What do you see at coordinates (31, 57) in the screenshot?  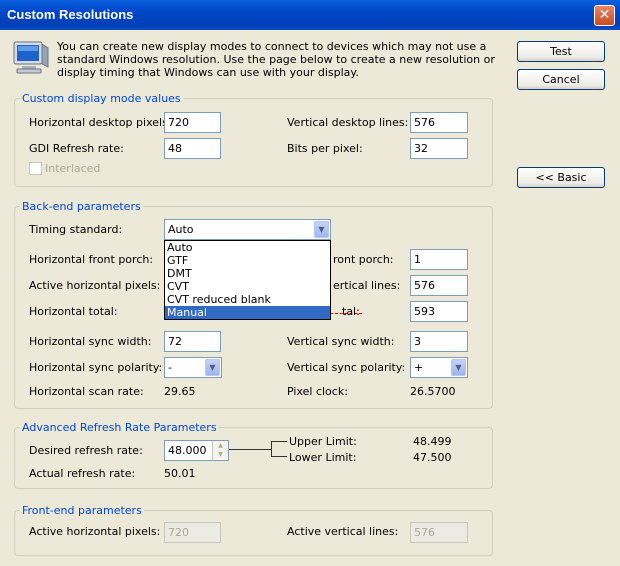 I see `monitor-icon` at bounding box center [31, 57].